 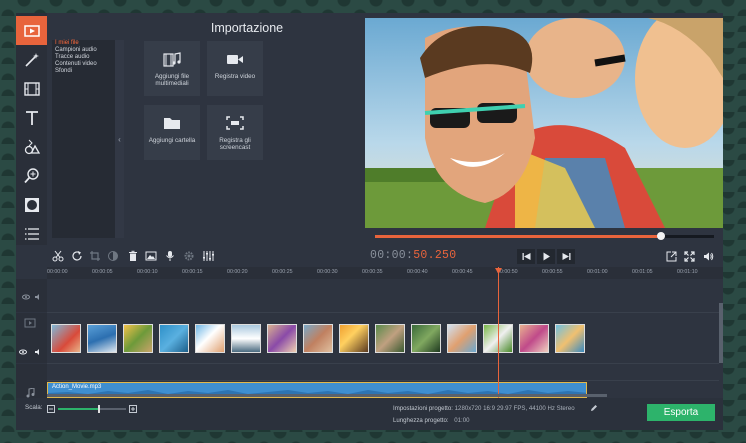 What do you see at coordinates (170, 256) in the screenshot?
I see `record-audio-button` at bounding box center [170, 256].